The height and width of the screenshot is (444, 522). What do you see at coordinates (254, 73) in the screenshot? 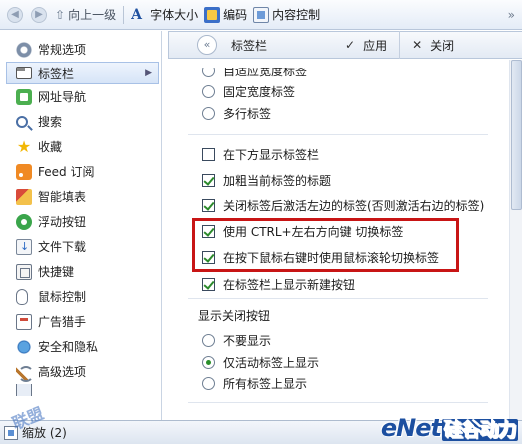
I see `radio-adaptive-width: 自适应宽度标签` at bounding box center [254, 73].